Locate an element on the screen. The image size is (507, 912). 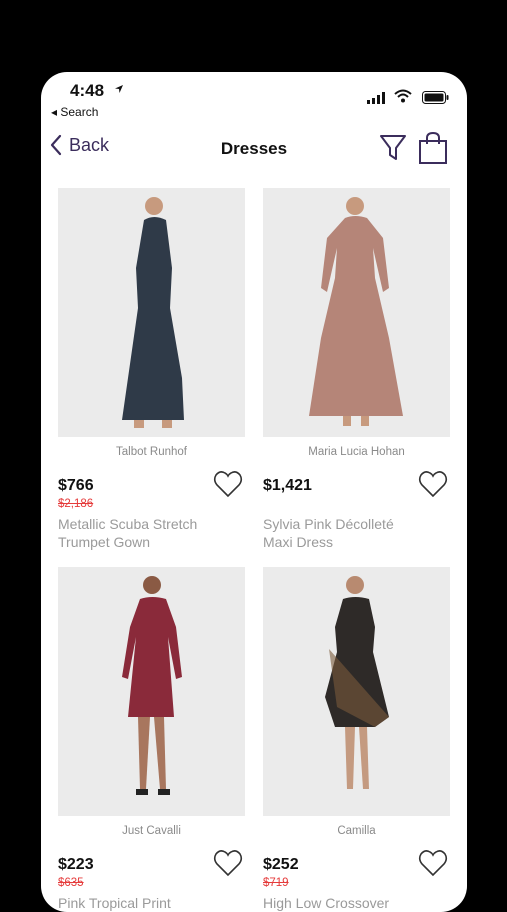
product-brand: Maria Lucia Hohan is located at coordinates (356, 452).